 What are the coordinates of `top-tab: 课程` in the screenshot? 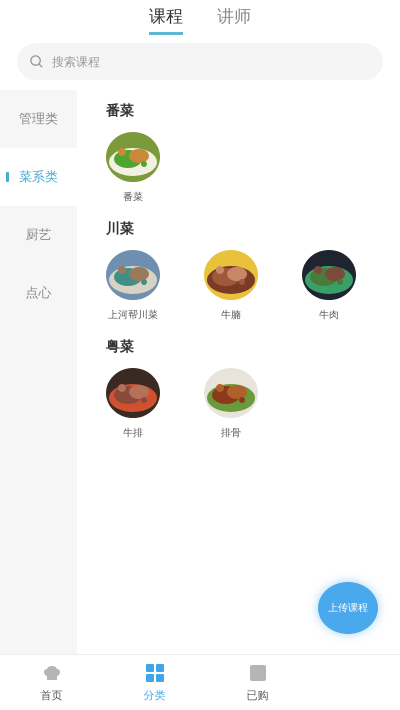 It's located at (166, 20).